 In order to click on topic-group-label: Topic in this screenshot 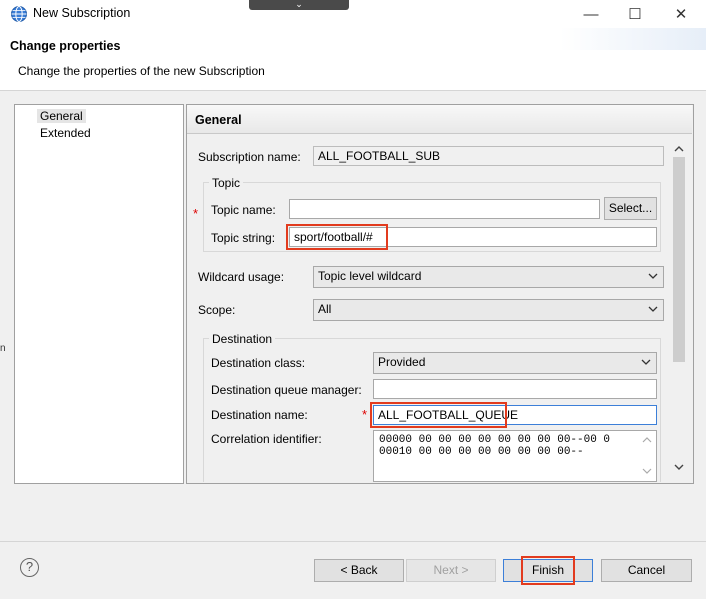, I will do `click(226, 183)`.